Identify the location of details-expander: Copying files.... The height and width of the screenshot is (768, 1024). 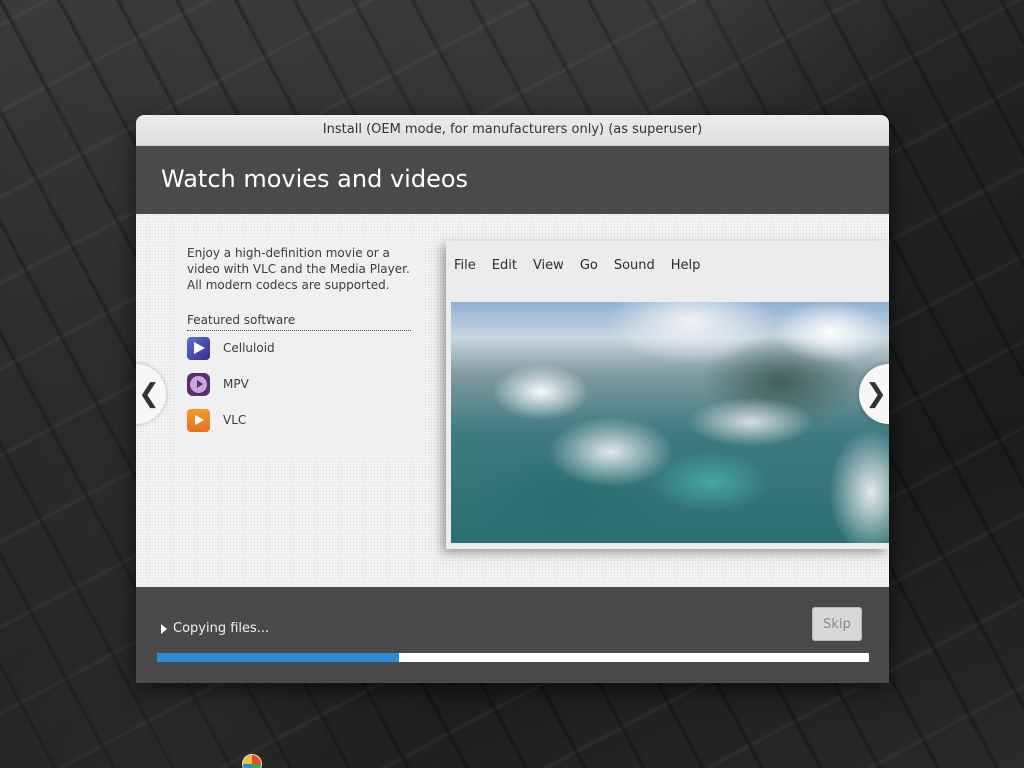
(215, 628).